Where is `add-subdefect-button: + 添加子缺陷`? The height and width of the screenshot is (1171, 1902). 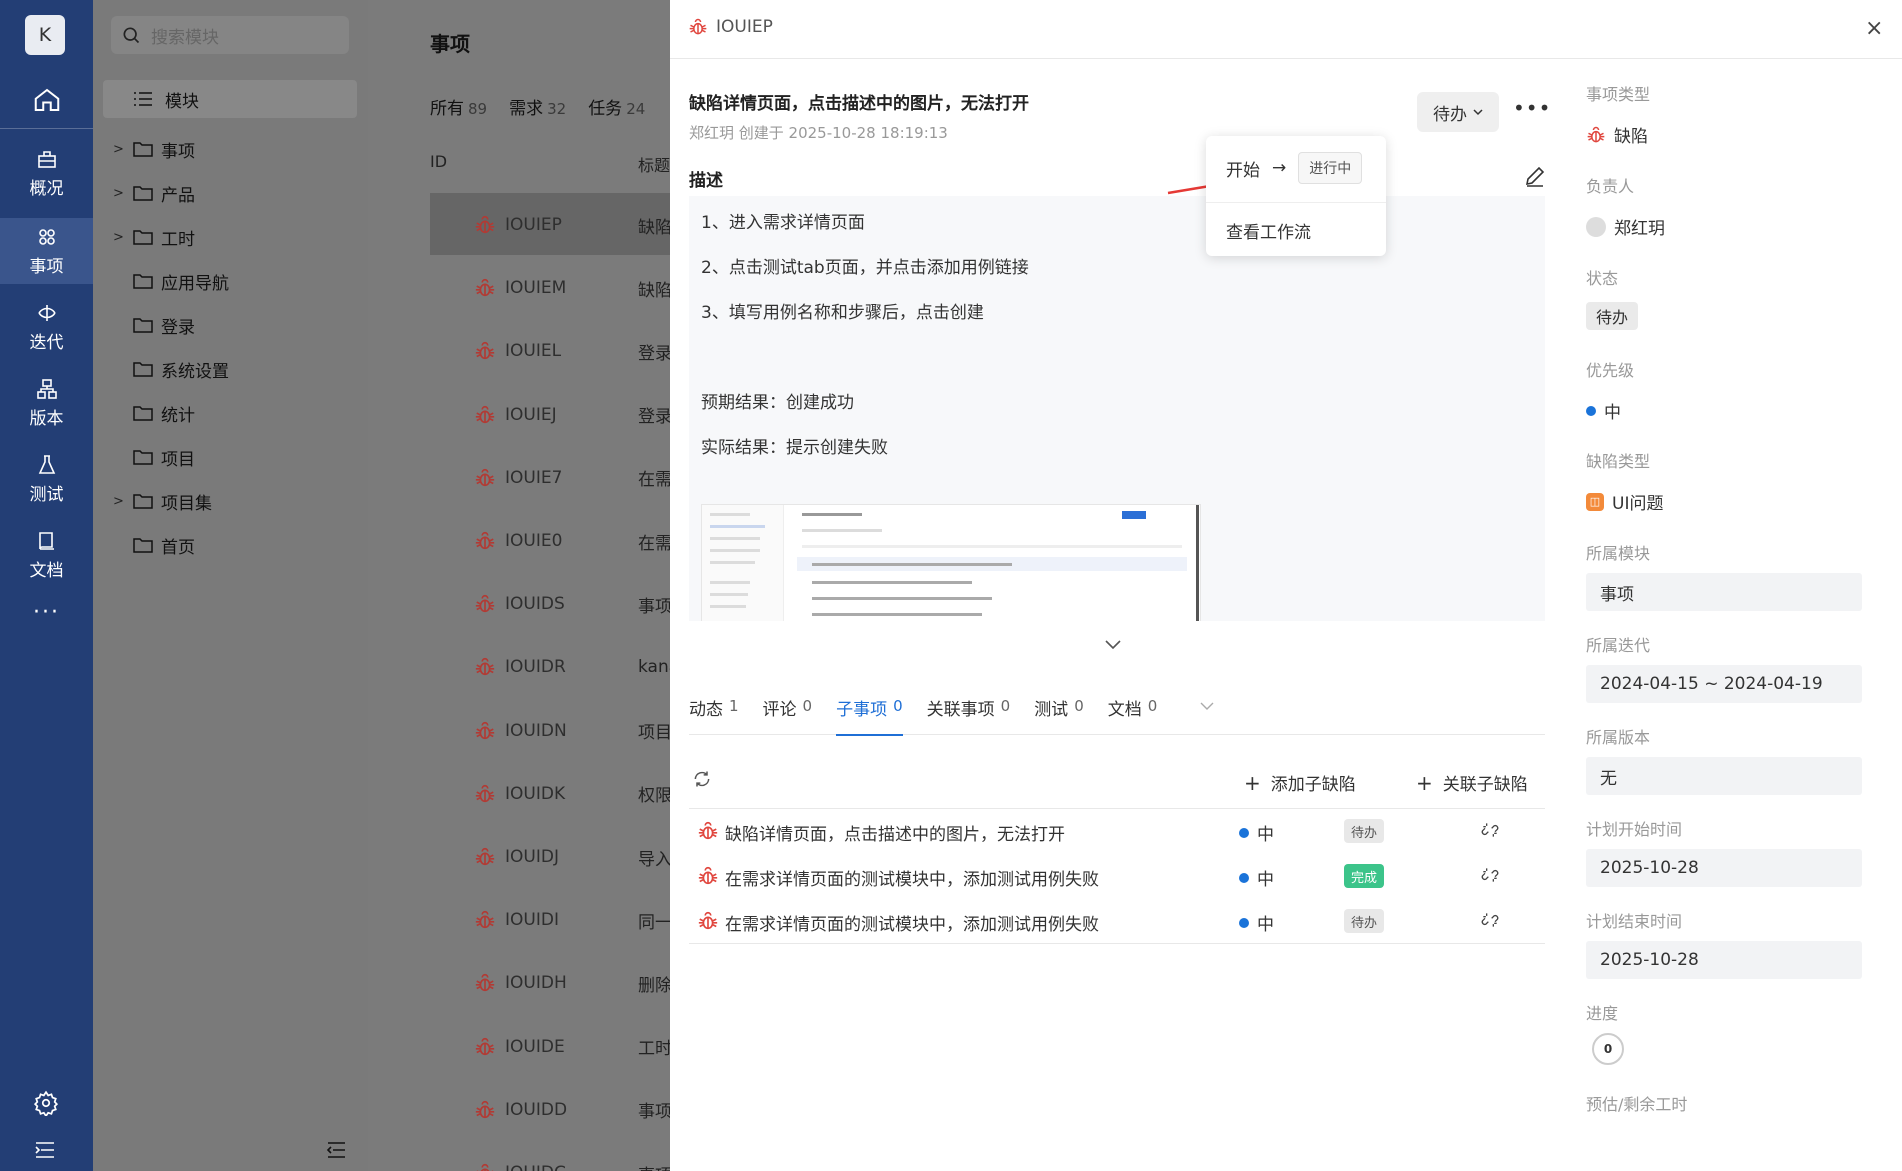 add-subdefect-button: + 添加子缺陷 is located at coordinates (1300, 783).